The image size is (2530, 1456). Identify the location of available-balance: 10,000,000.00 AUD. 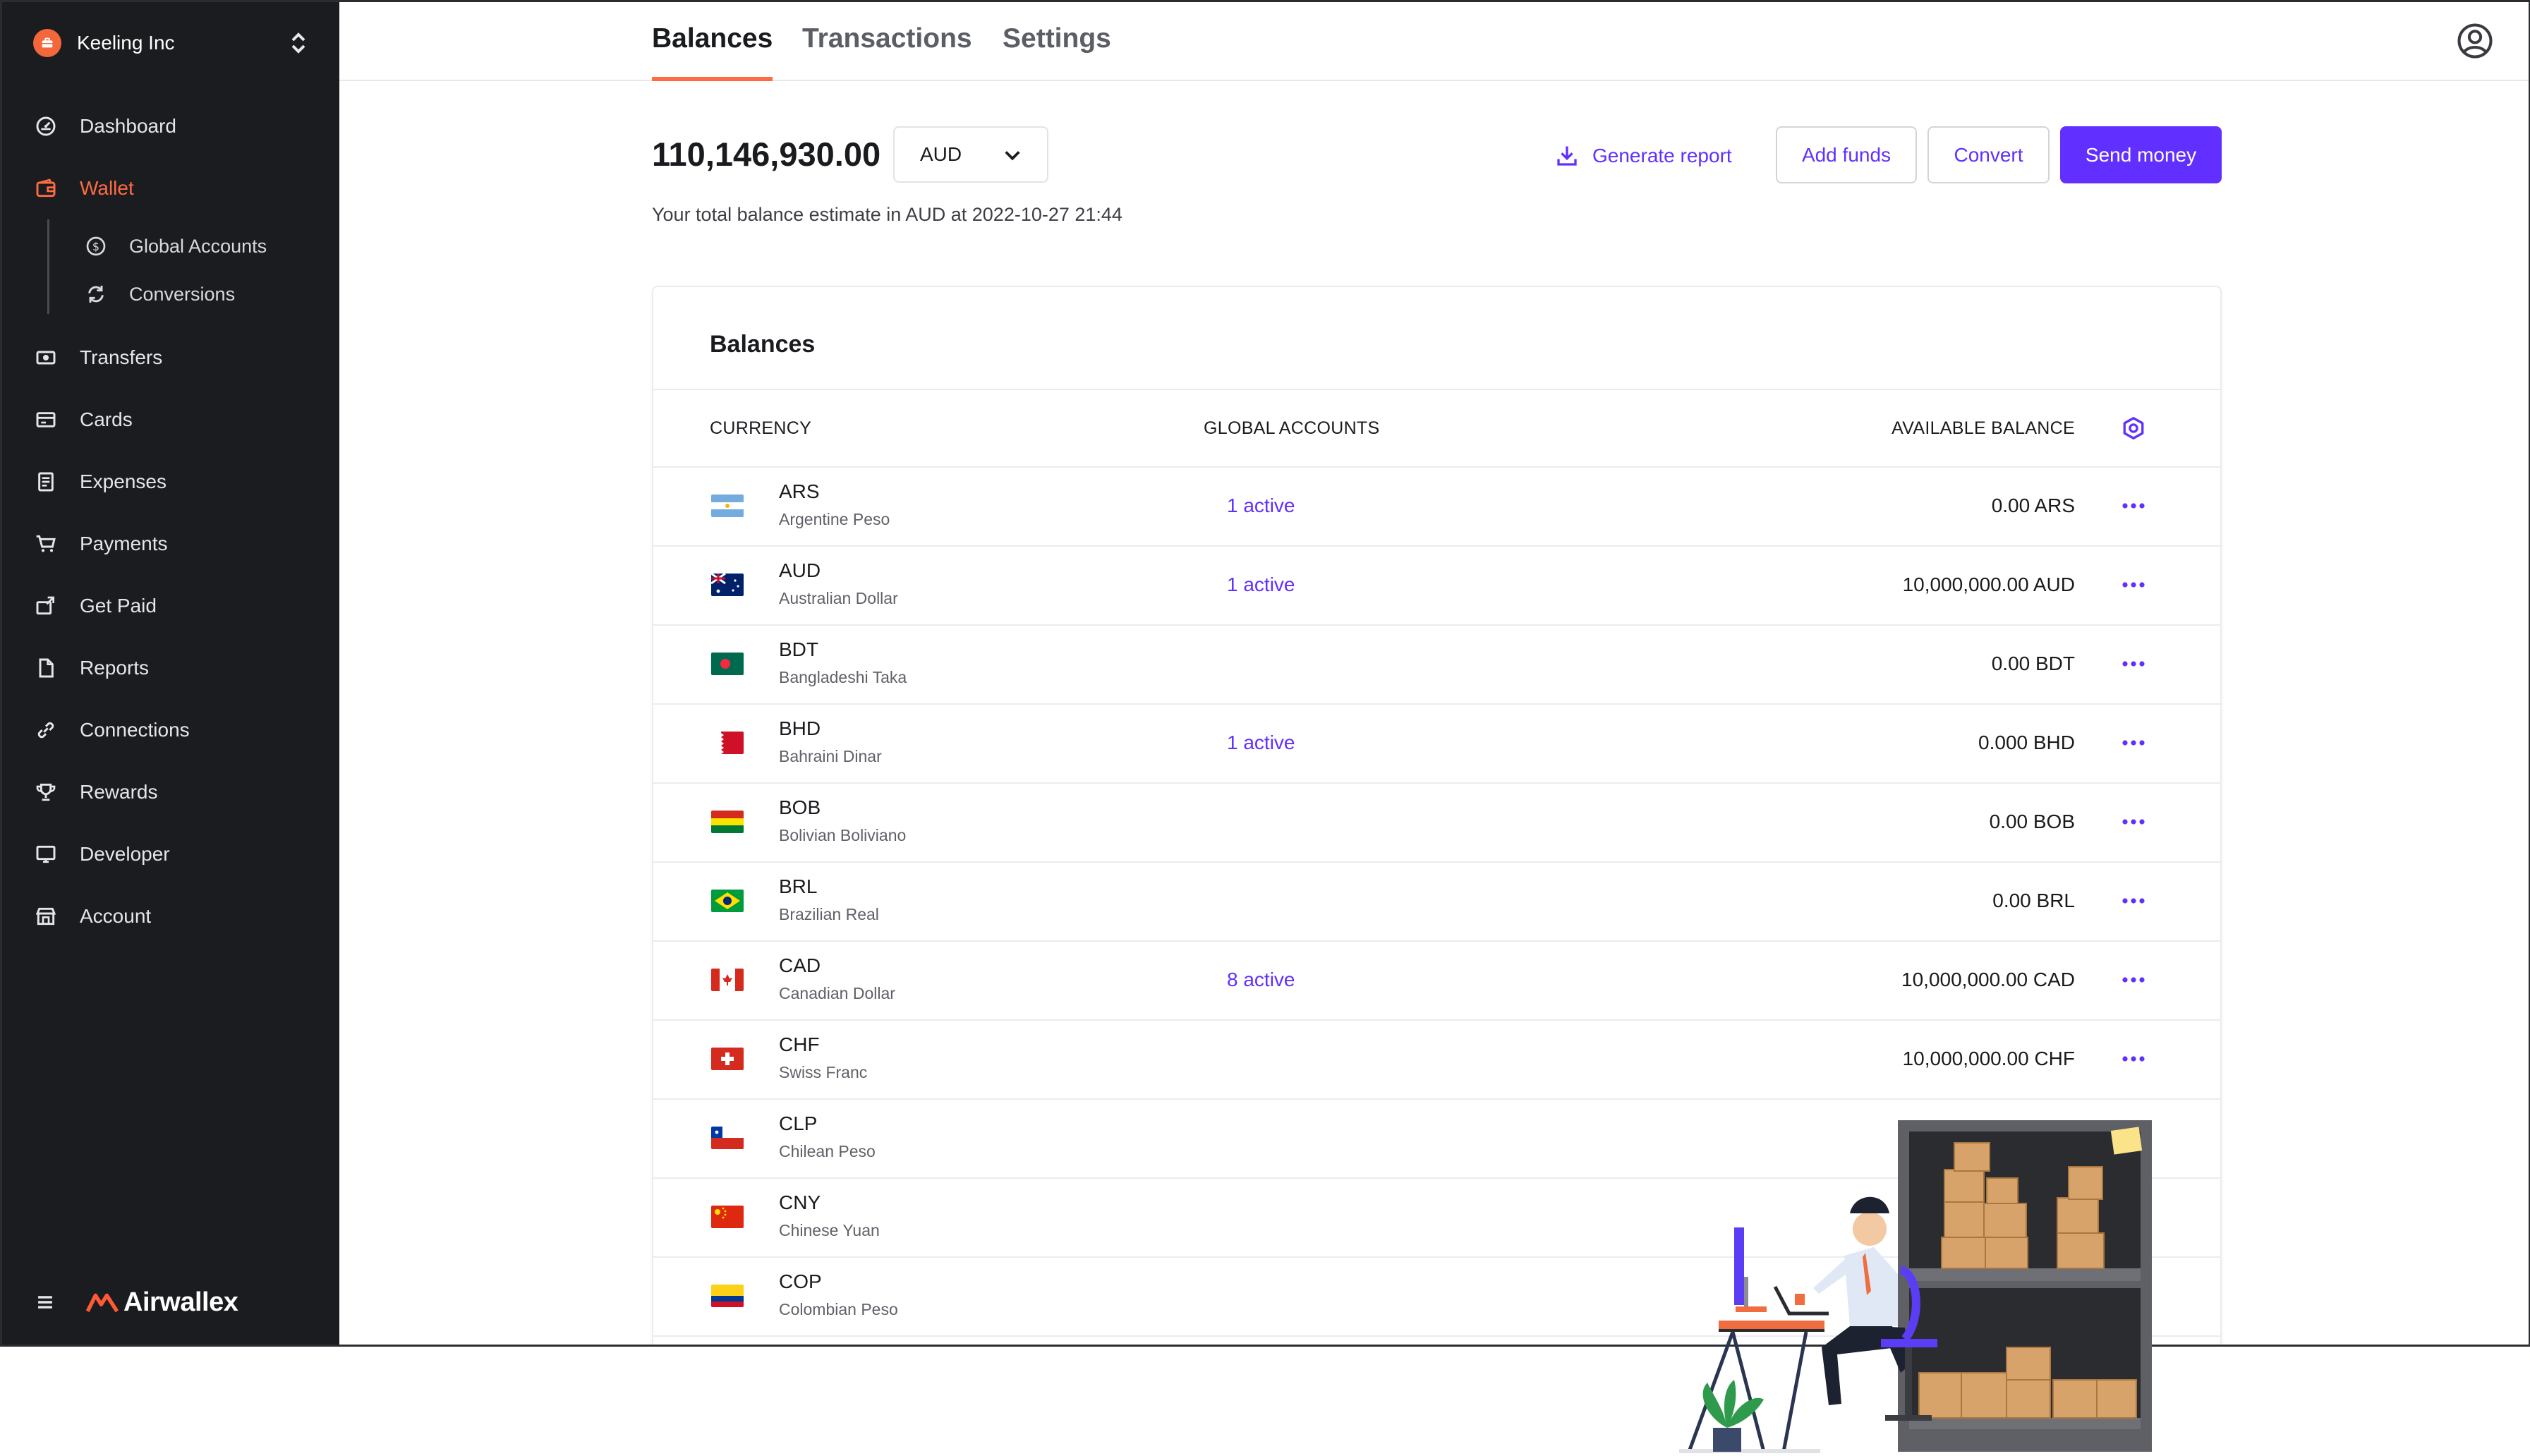
(1989, 584).